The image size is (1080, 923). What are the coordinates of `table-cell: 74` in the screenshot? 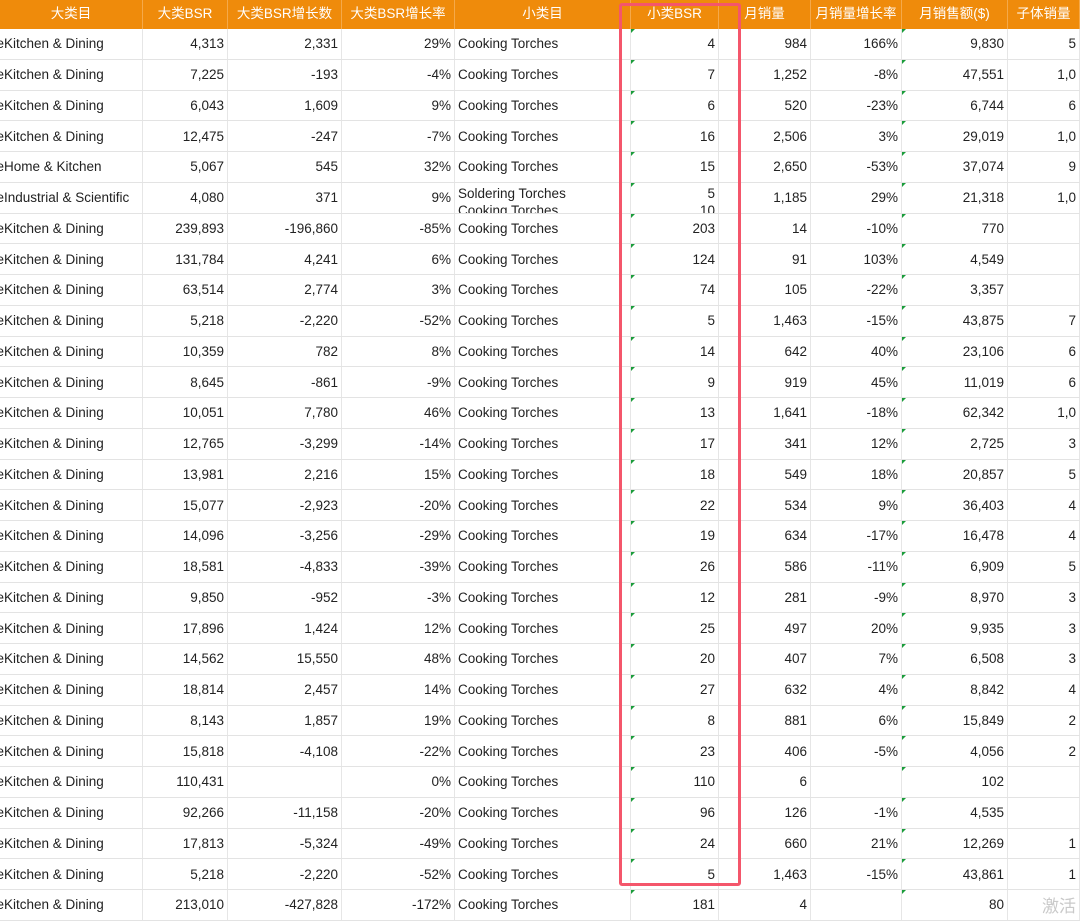 It's located at (675, 290).